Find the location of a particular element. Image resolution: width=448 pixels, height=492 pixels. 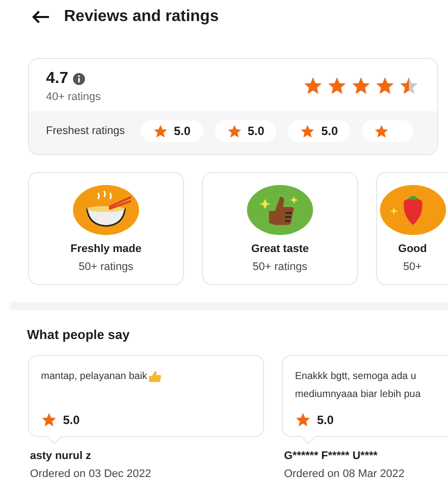

highlight-card: Good 50+ is located at coordinates (412, 228).